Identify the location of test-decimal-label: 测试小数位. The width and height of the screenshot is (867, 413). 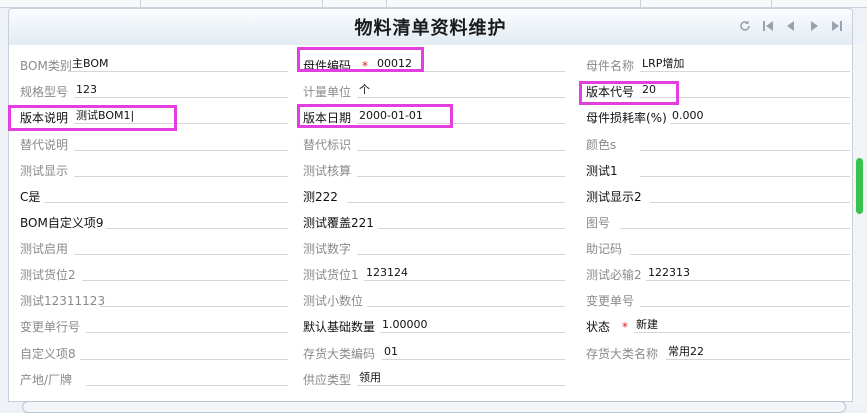
(333, 301).